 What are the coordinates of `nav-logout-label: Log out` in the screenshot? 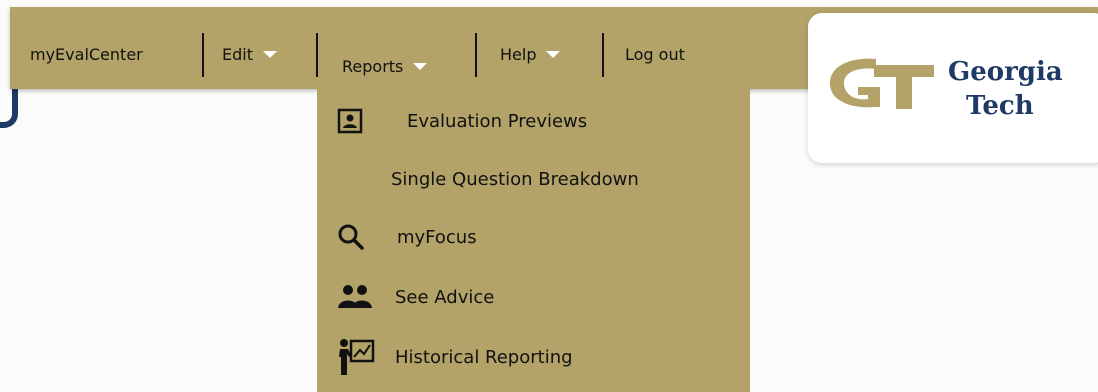 It's located at (655, 54).